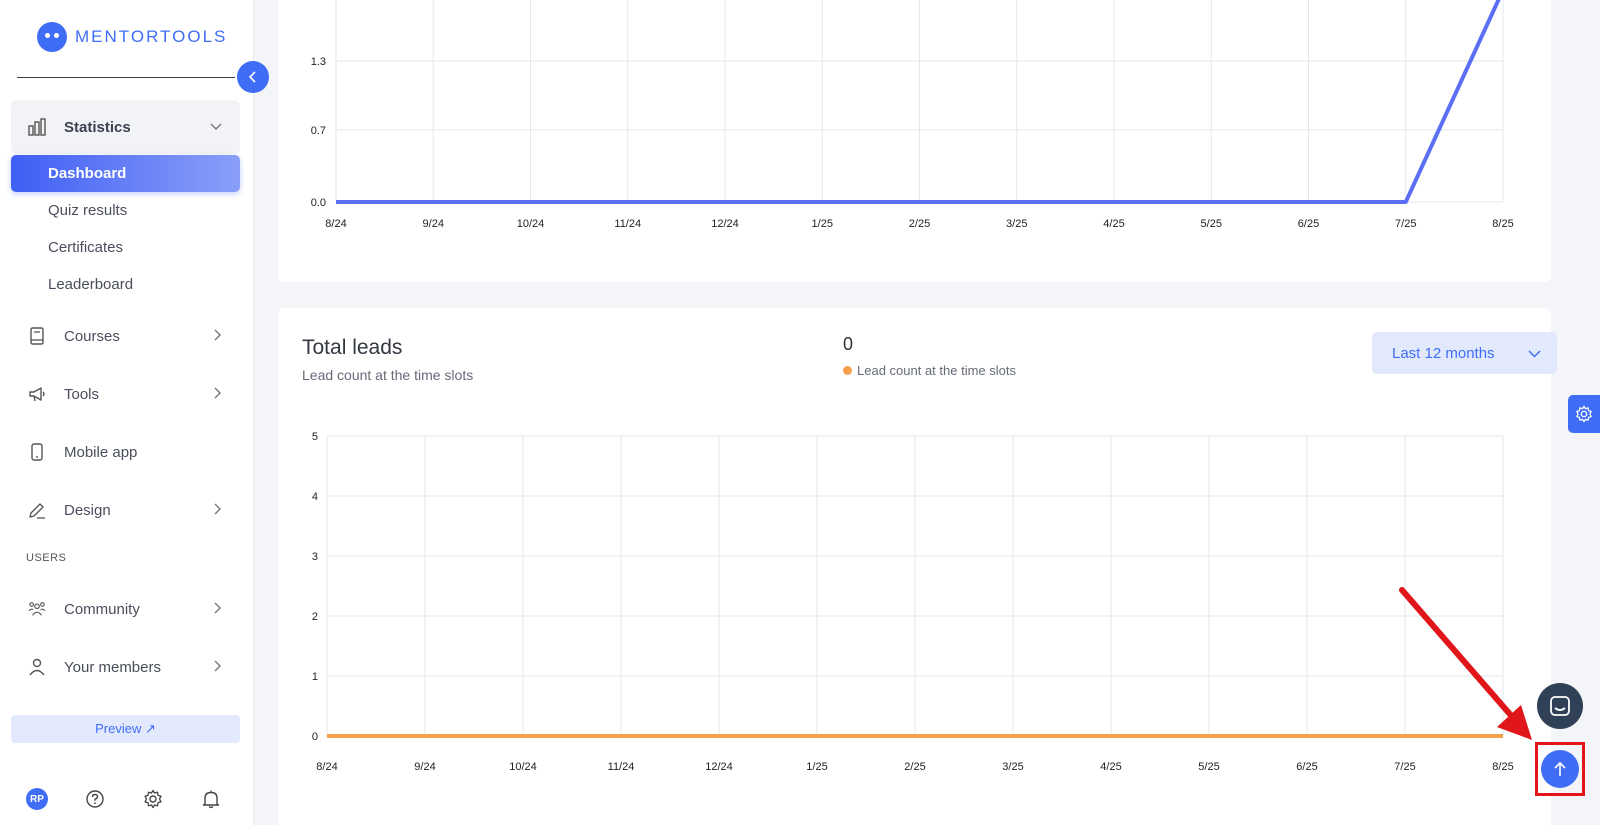 The width and height of the screenshot is (1600, 825). Describe the element at coordinates (37, 394) in the screenshot. I see `megaphone-icon` at that location.